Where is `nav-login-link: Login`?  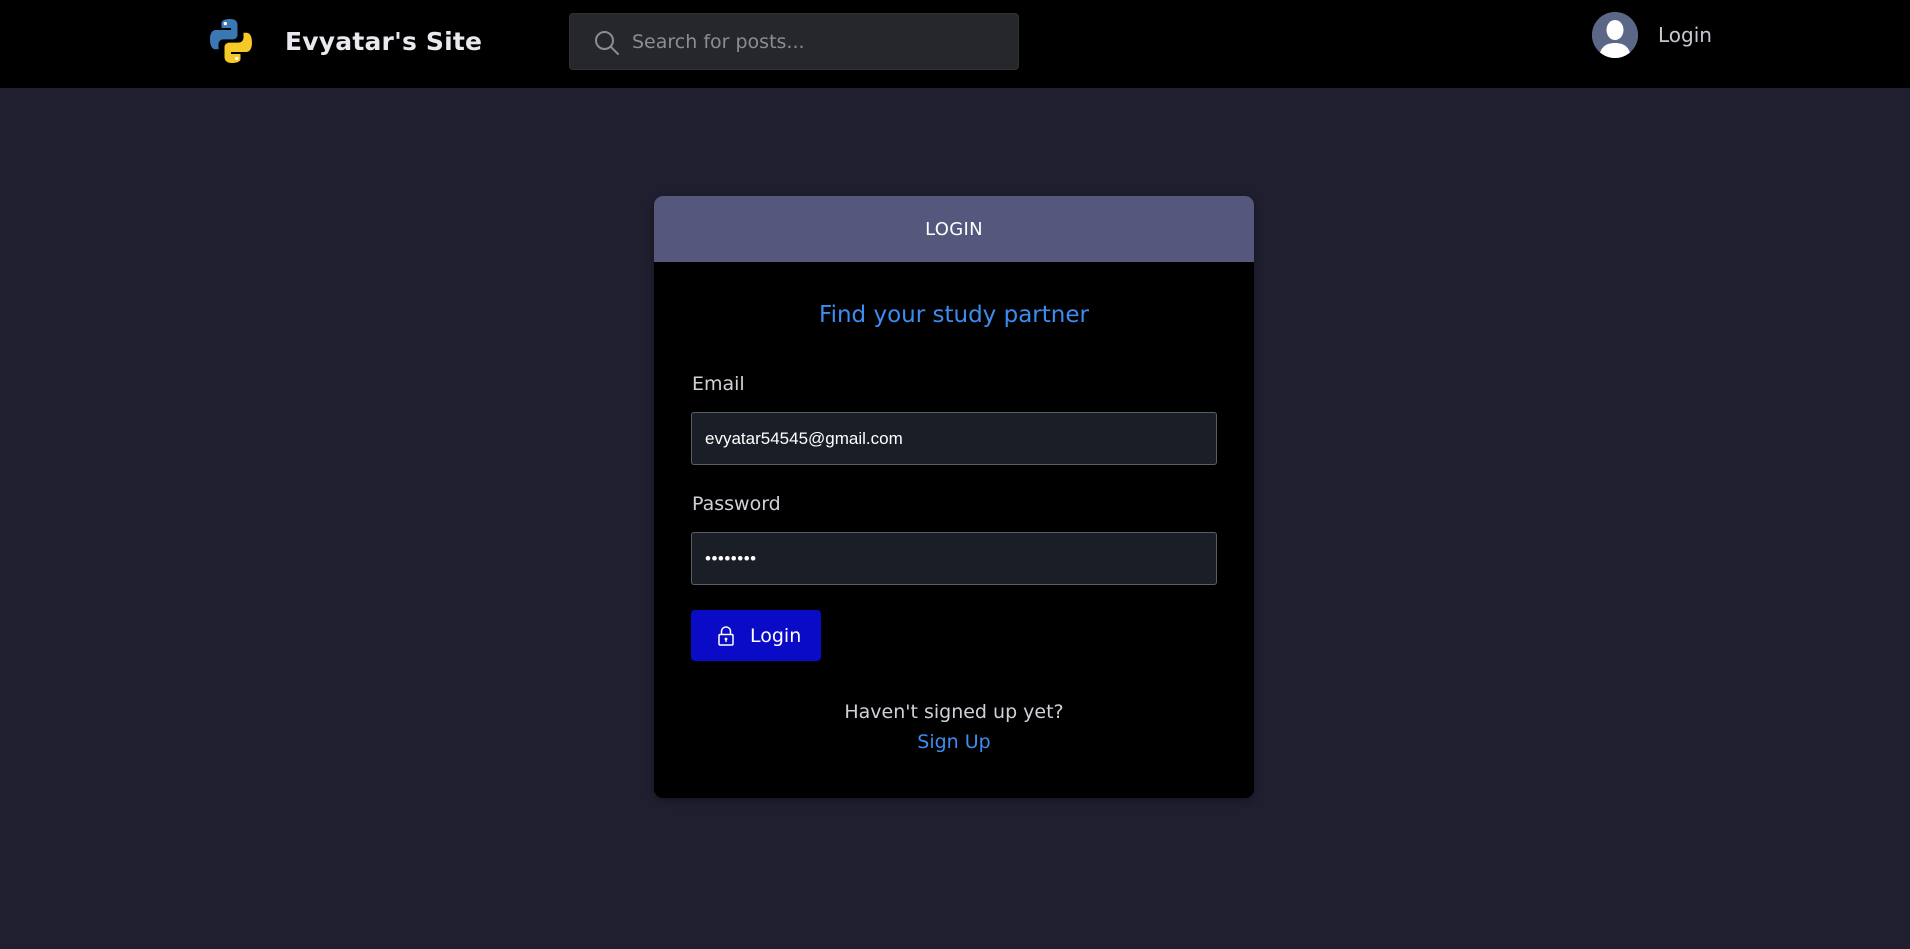
nav-login-link: Login is located at coordinates (1652, 35).